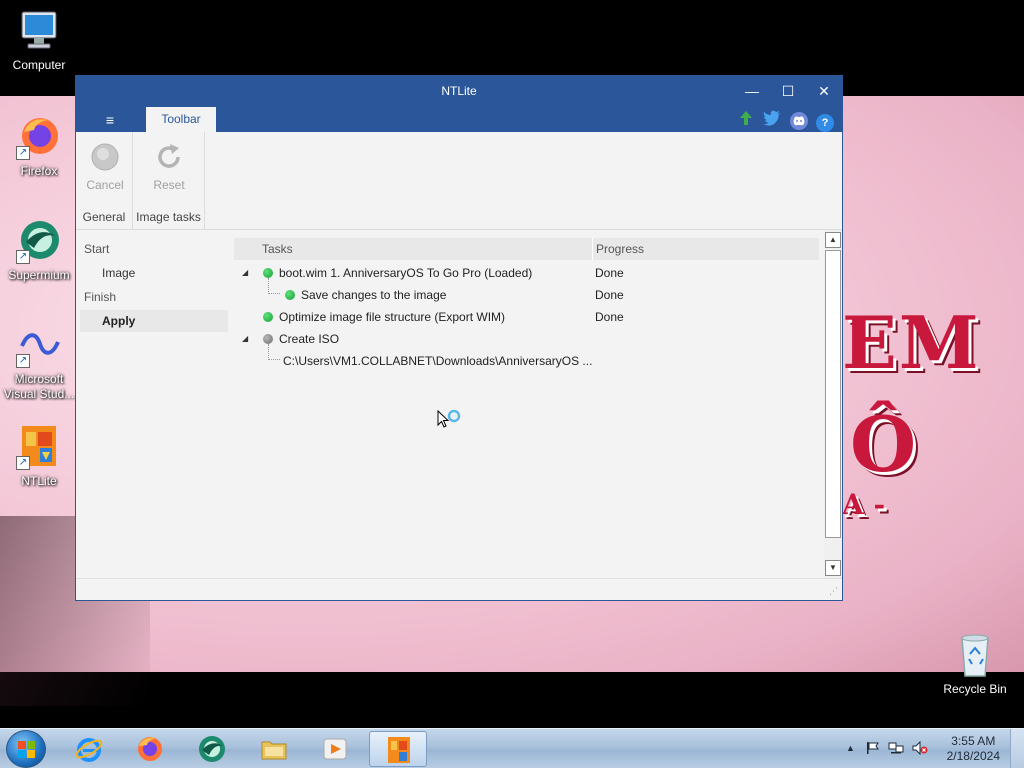 The width and height of the screenshot is (1024, 768). What do you see at coordinates (833, 394) in the screenshot?
I see `scroll-thumb` at bounding box center [833, 394].